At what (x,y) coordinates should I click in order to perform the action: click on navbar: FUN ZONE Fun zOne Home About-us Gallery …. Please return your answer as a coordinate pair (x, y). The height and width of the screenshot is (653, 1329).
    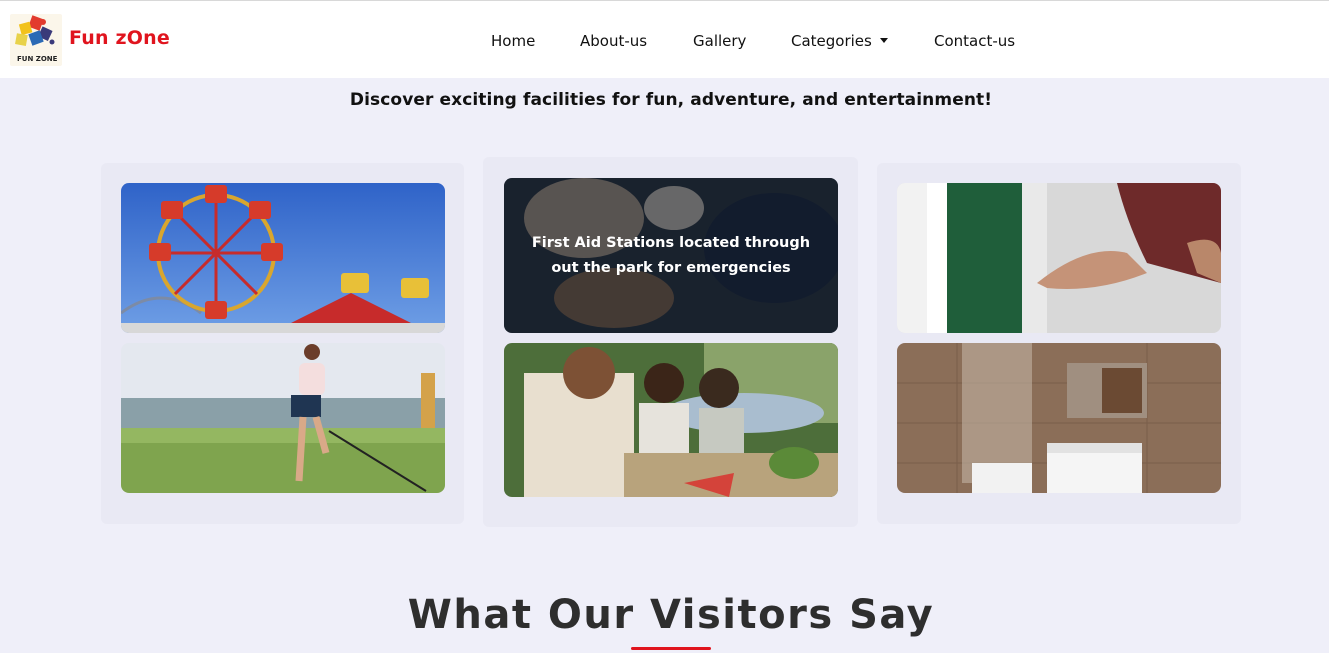
    Looking at the image, I should click on (664, 39).